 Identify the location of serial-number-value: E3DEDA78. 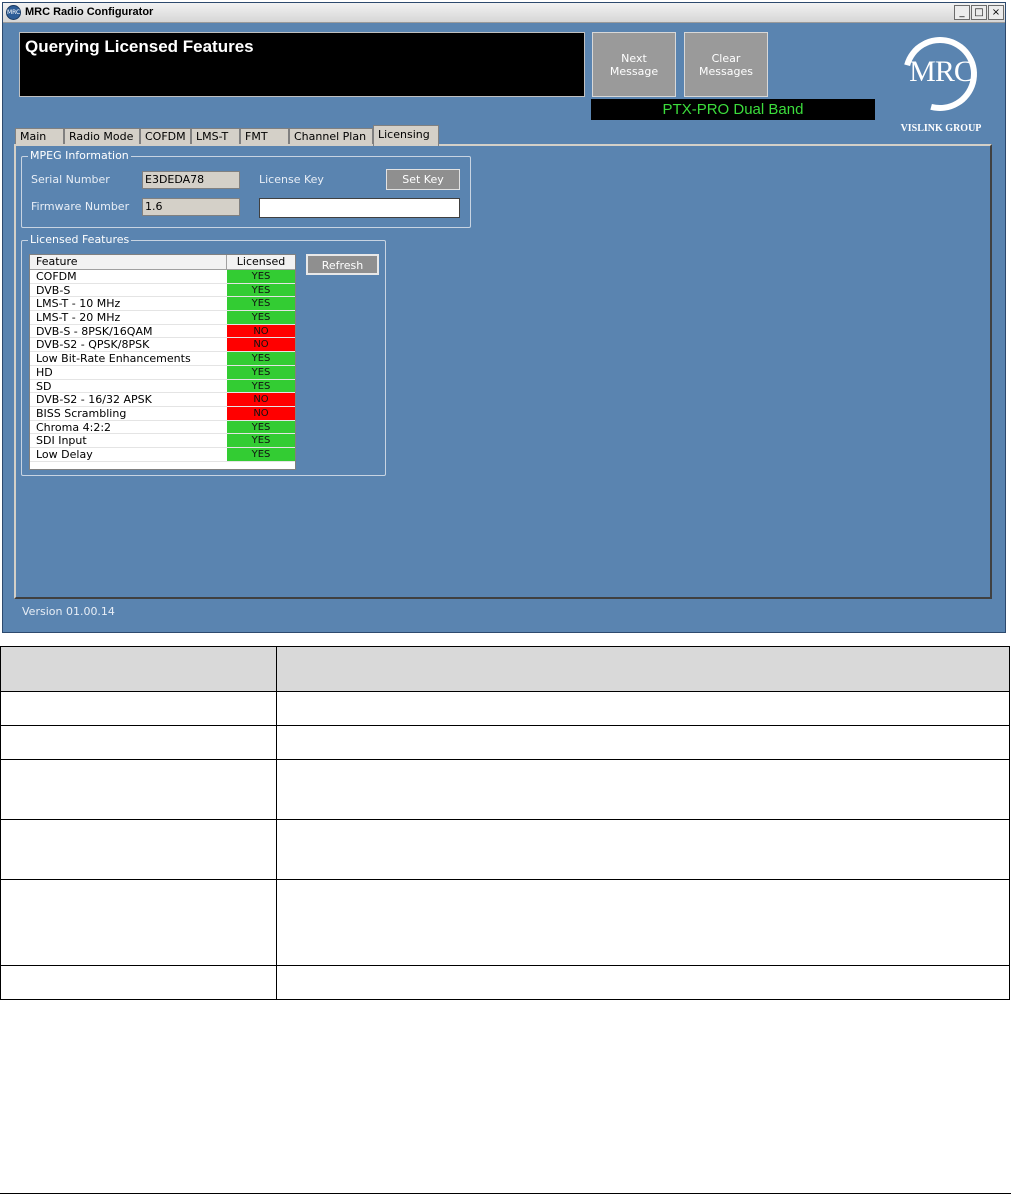
(191, 180).